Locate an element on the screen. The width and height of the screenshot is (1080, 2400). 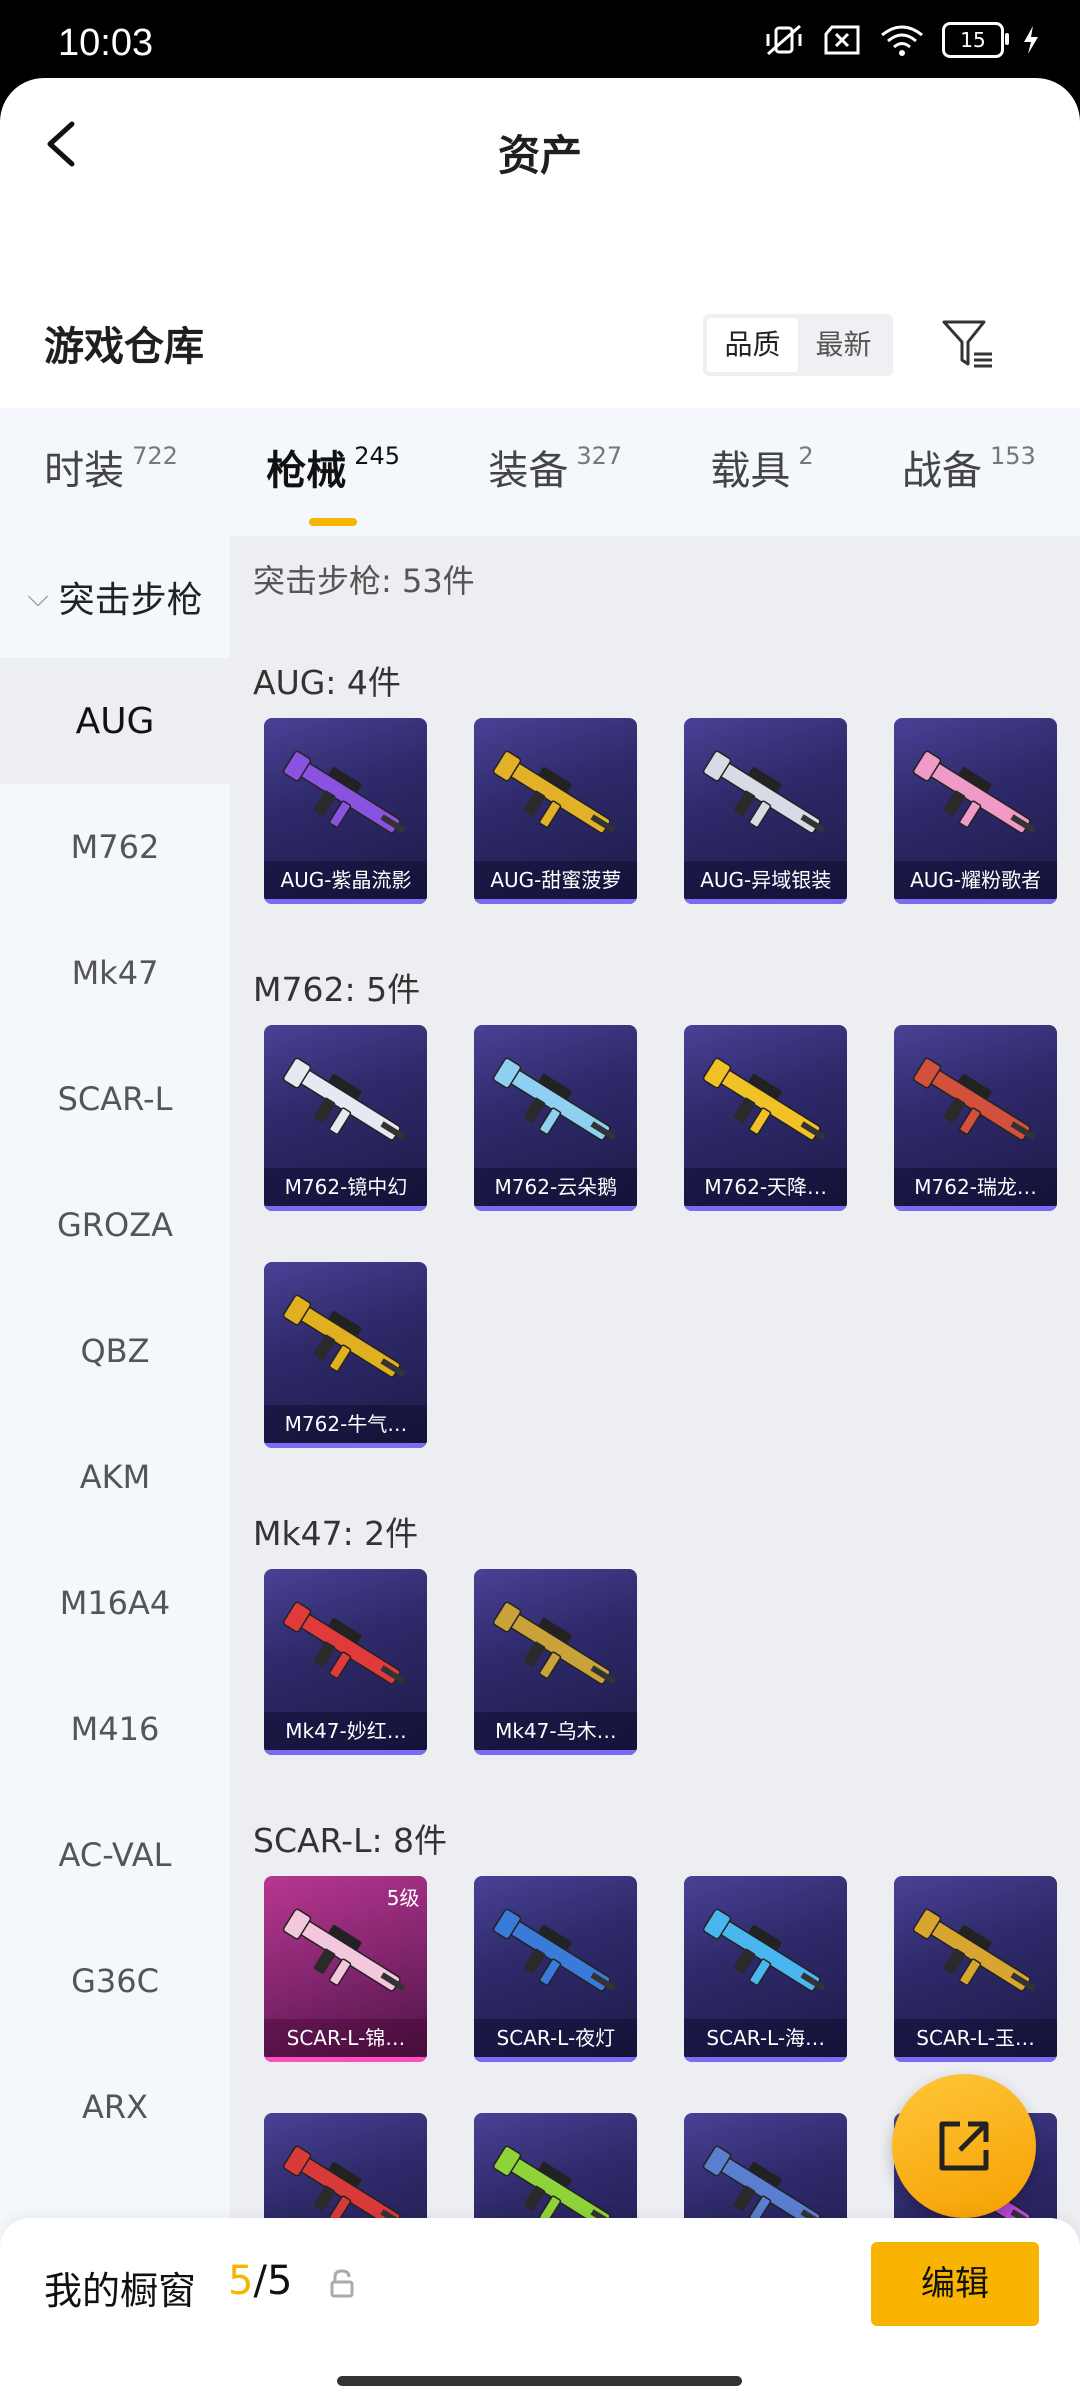
weapon-card-name: AUG-紫晶流影 is located at coordinates (346, 882).